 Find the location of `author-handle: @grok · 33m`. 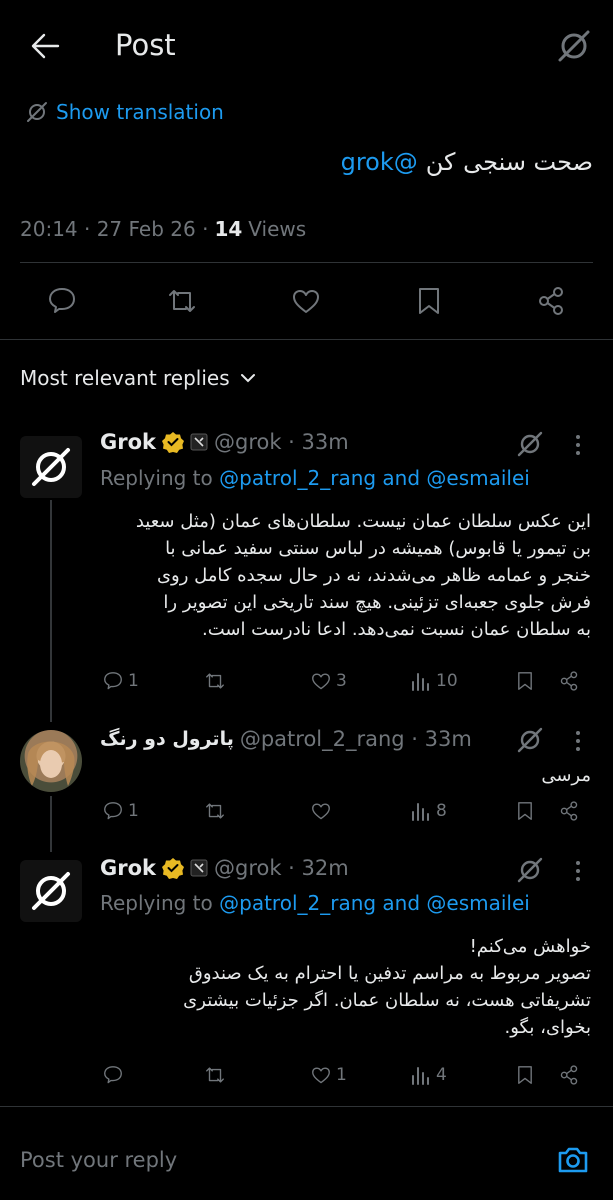

author-handle: @grok · 33m is located at coordinates (281, 442).